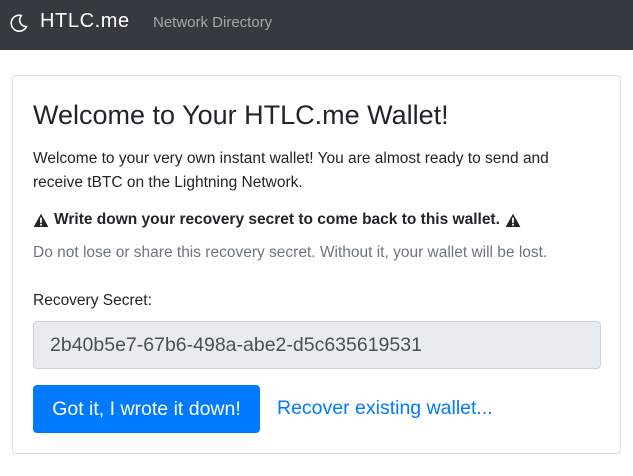 Image resolution: width=633 pixels, height=476 pixels. I want to click on nav-link-network-directory: Network Directory, so click(212, 22).